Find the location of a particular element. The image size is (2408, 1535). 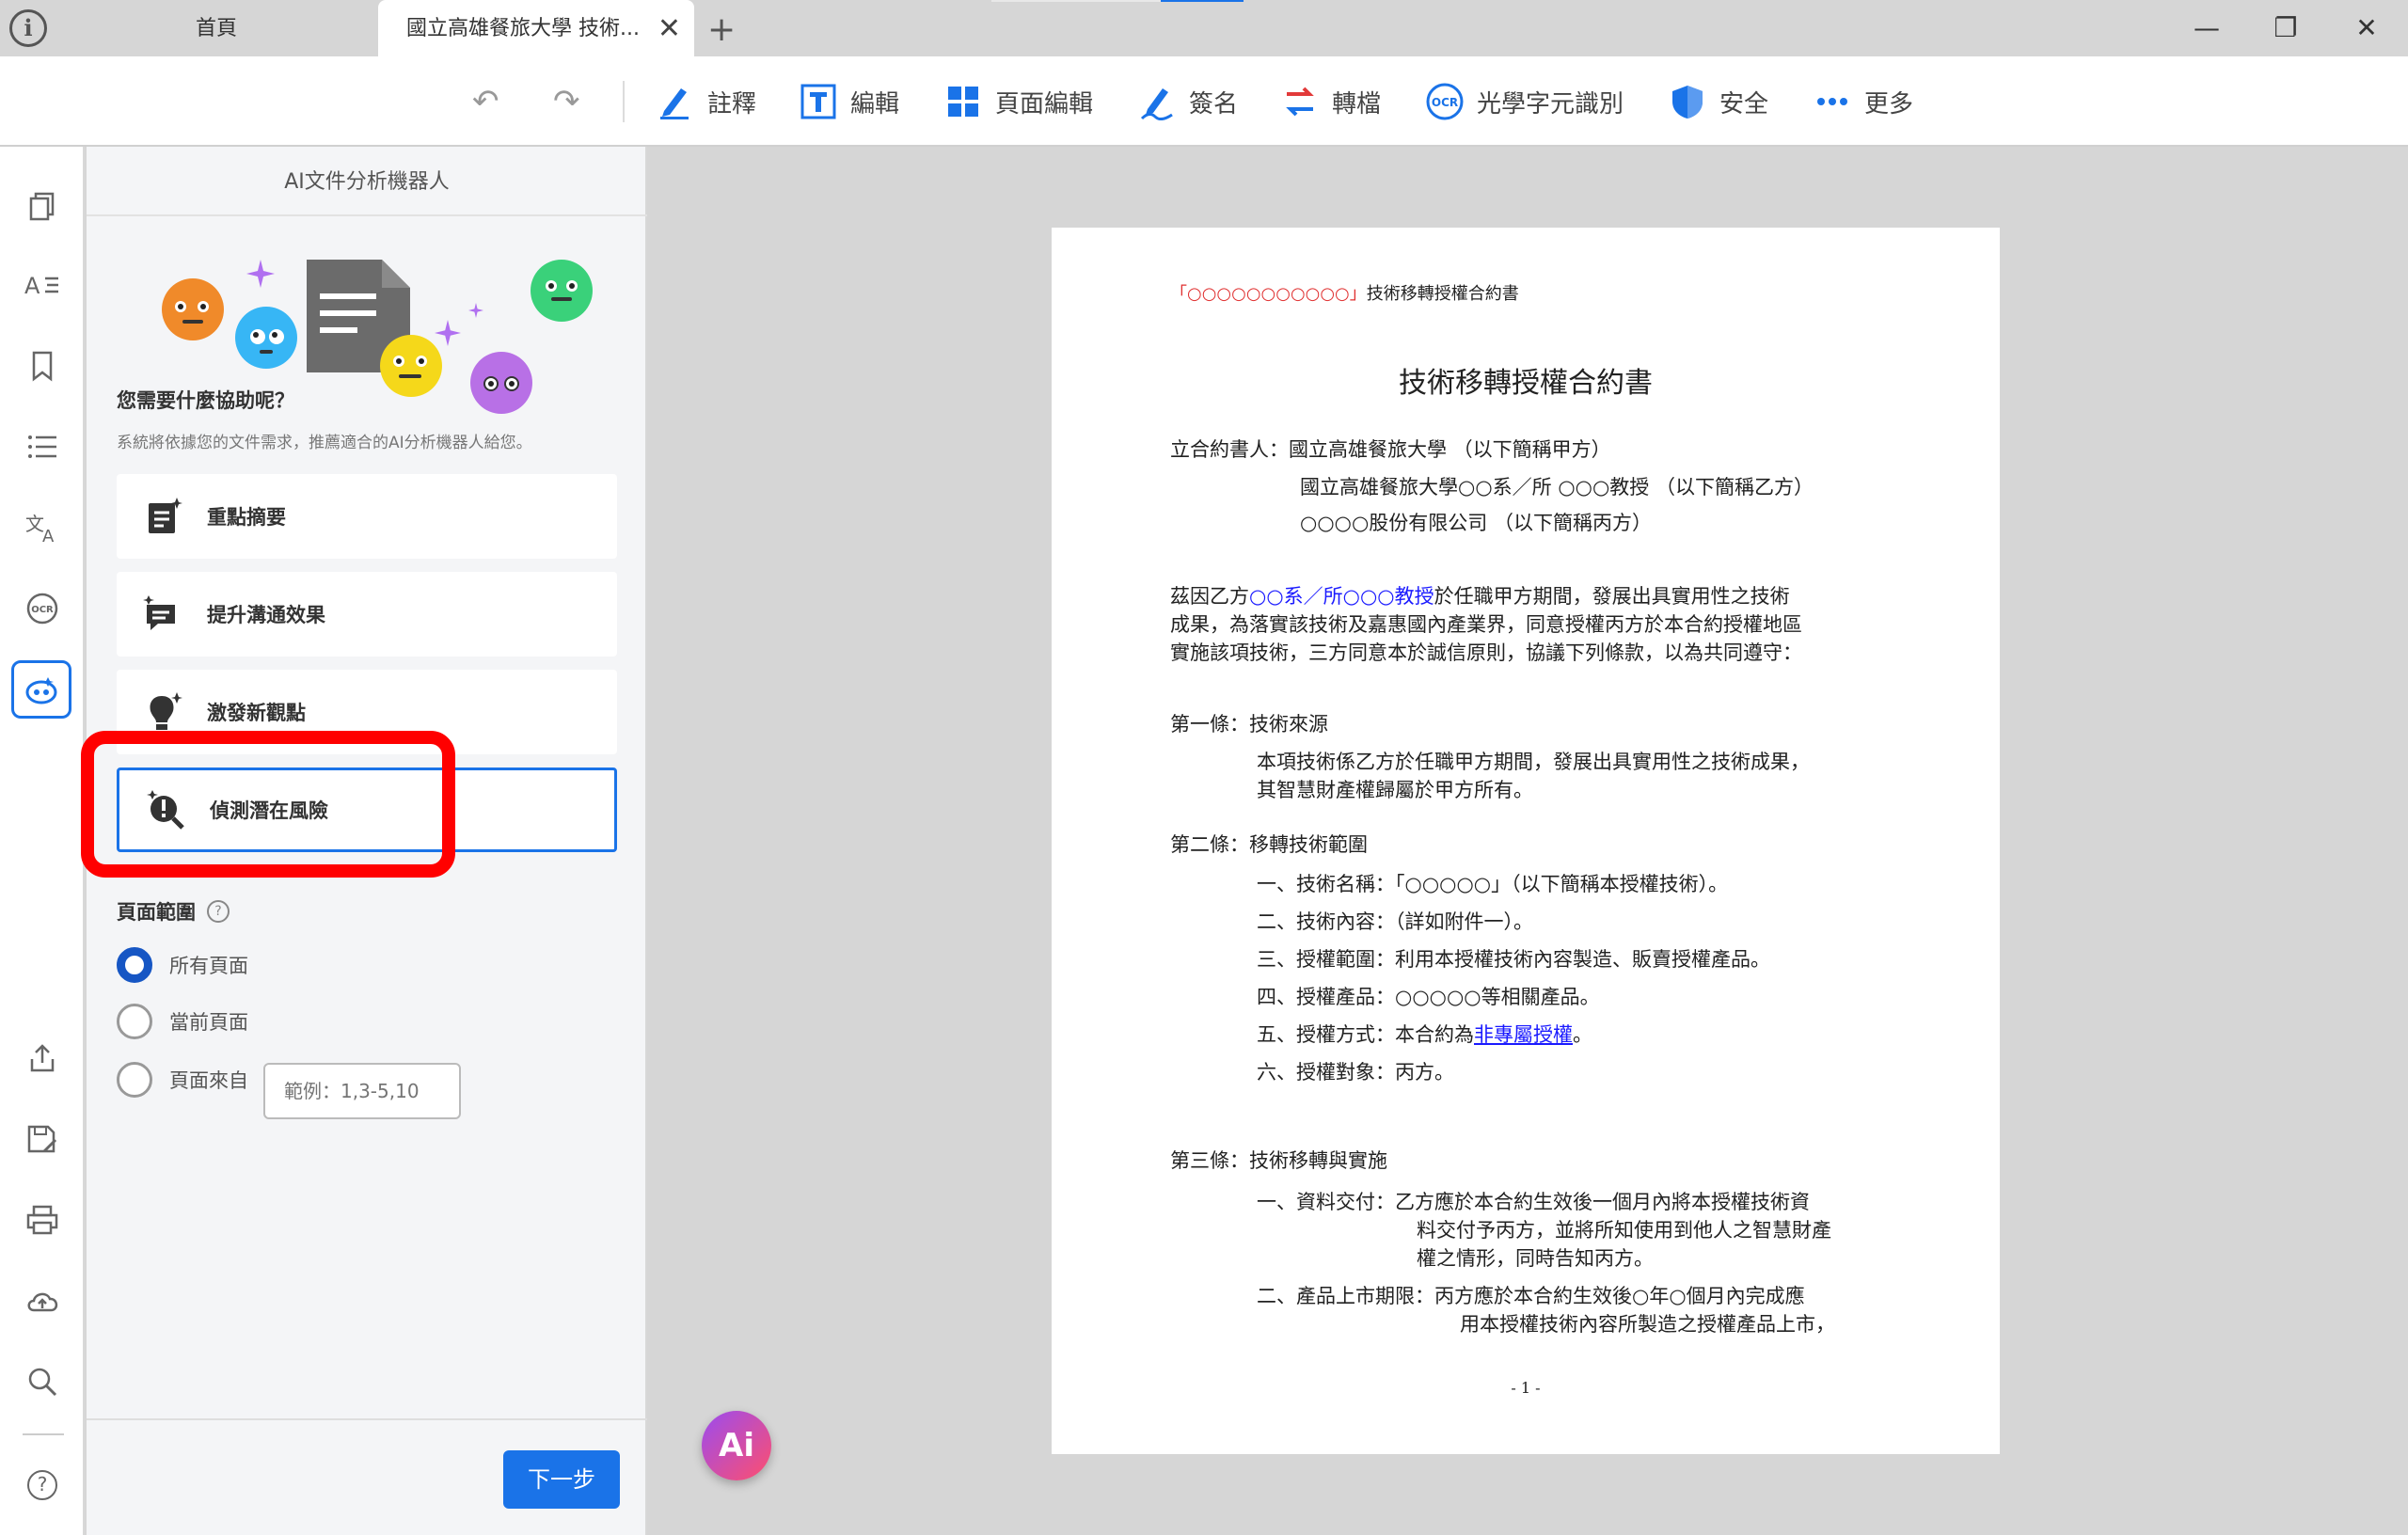

radio-button-selected is located at coordinates (134, 965).